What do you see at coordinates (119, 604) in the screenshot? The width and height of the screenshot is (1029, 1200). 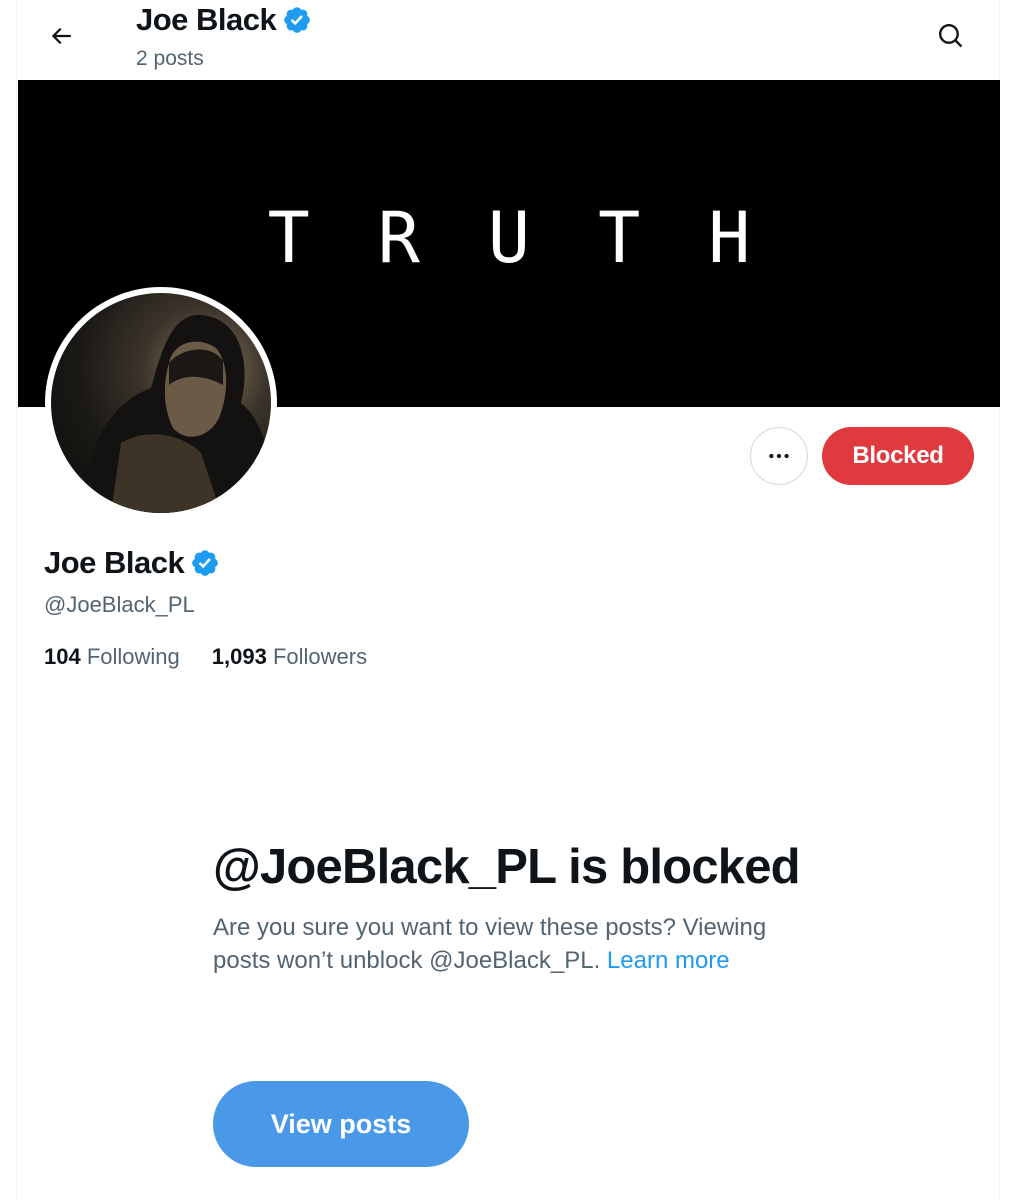 I see `profile-handle: @JoeBlack_PL` at bounding box center [119, 604].